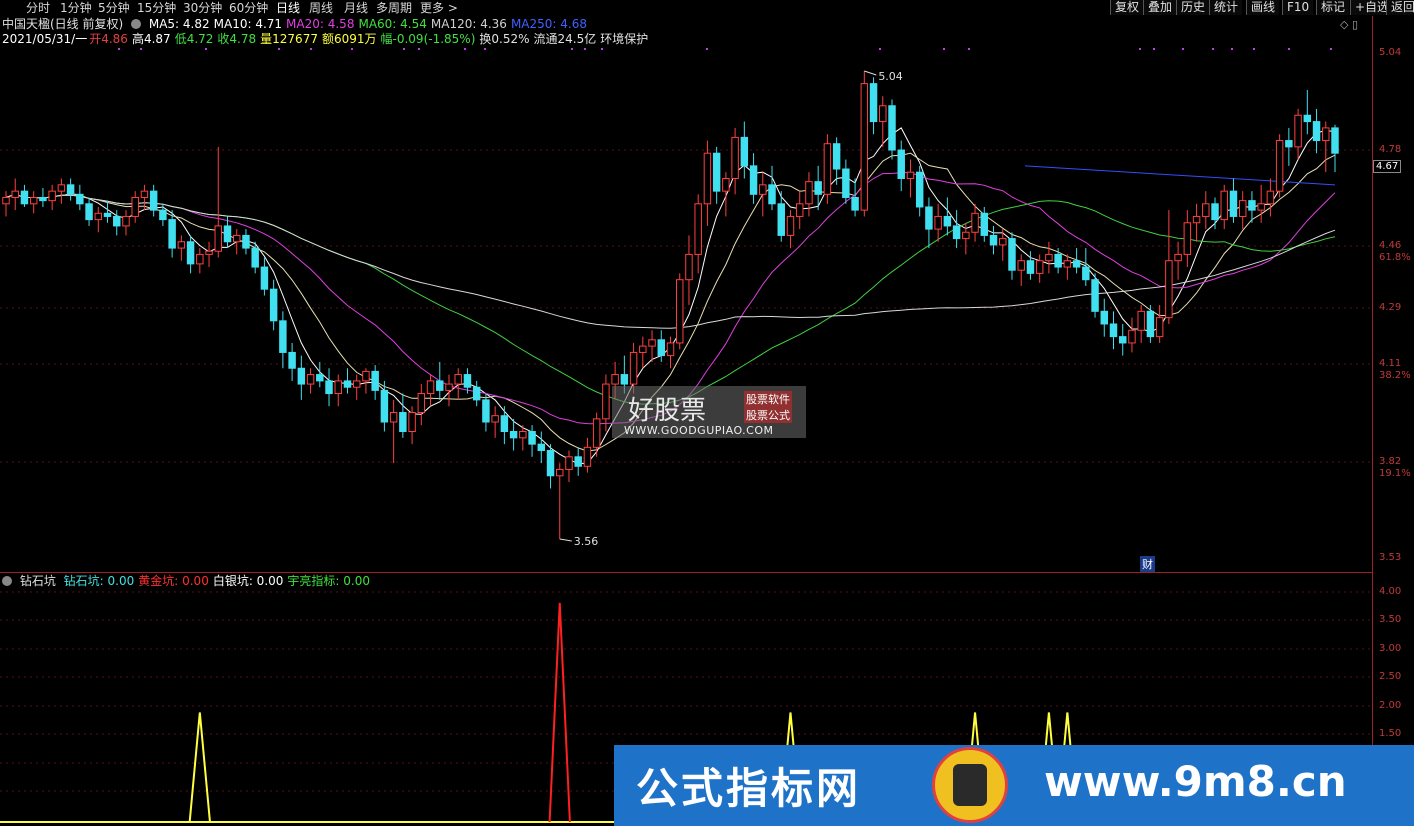 The width and height of the screenshot is (1414, 826). Describe the element at coordinates (321, 8) in the screenshot. I see `tab-7: 周线` at that location.